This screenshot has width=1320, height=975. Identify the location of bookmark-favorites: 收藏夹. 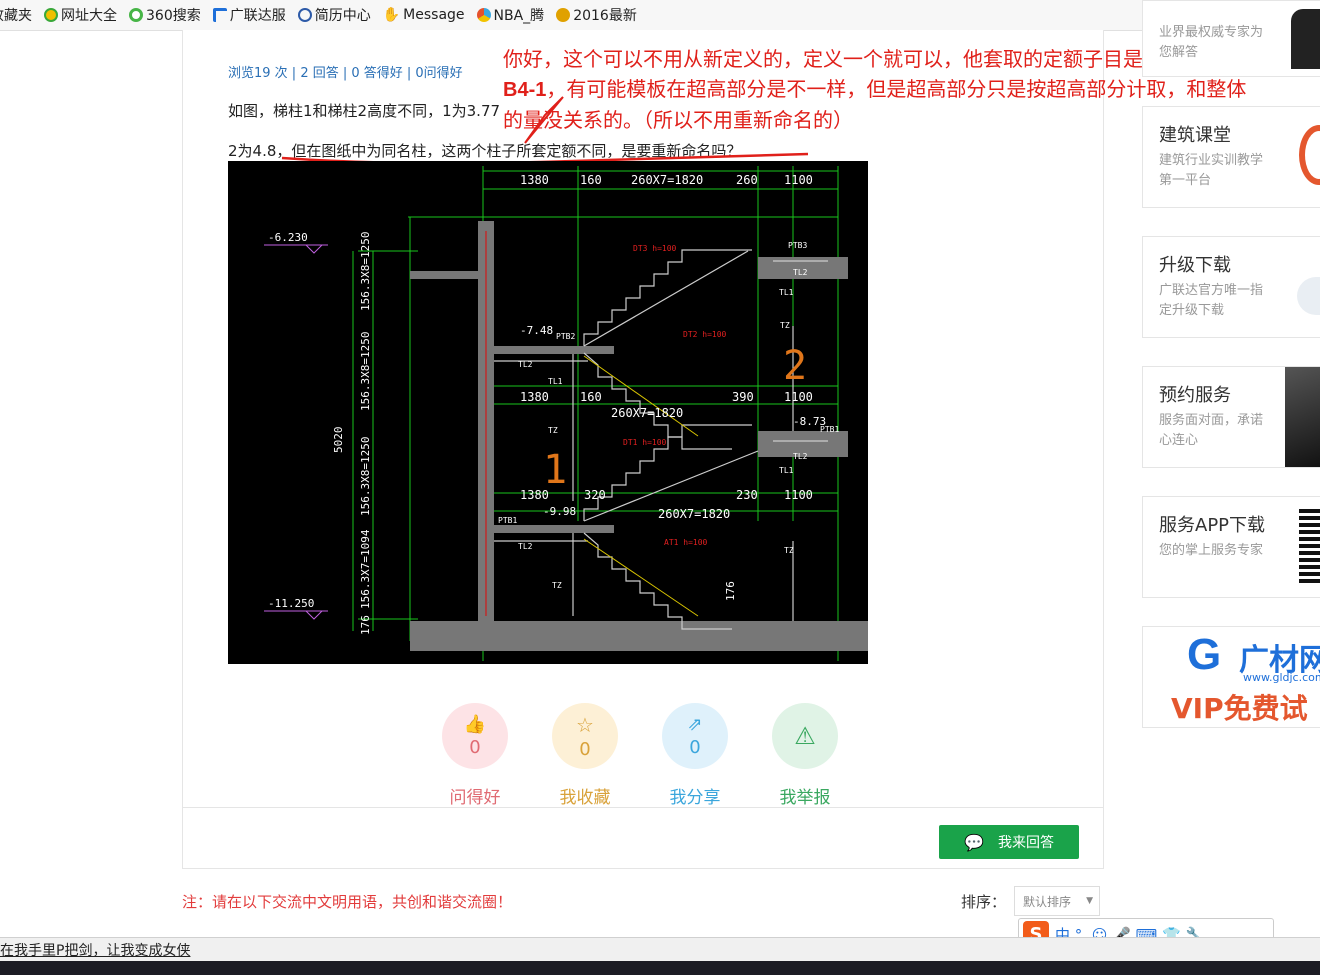
(16, 15).